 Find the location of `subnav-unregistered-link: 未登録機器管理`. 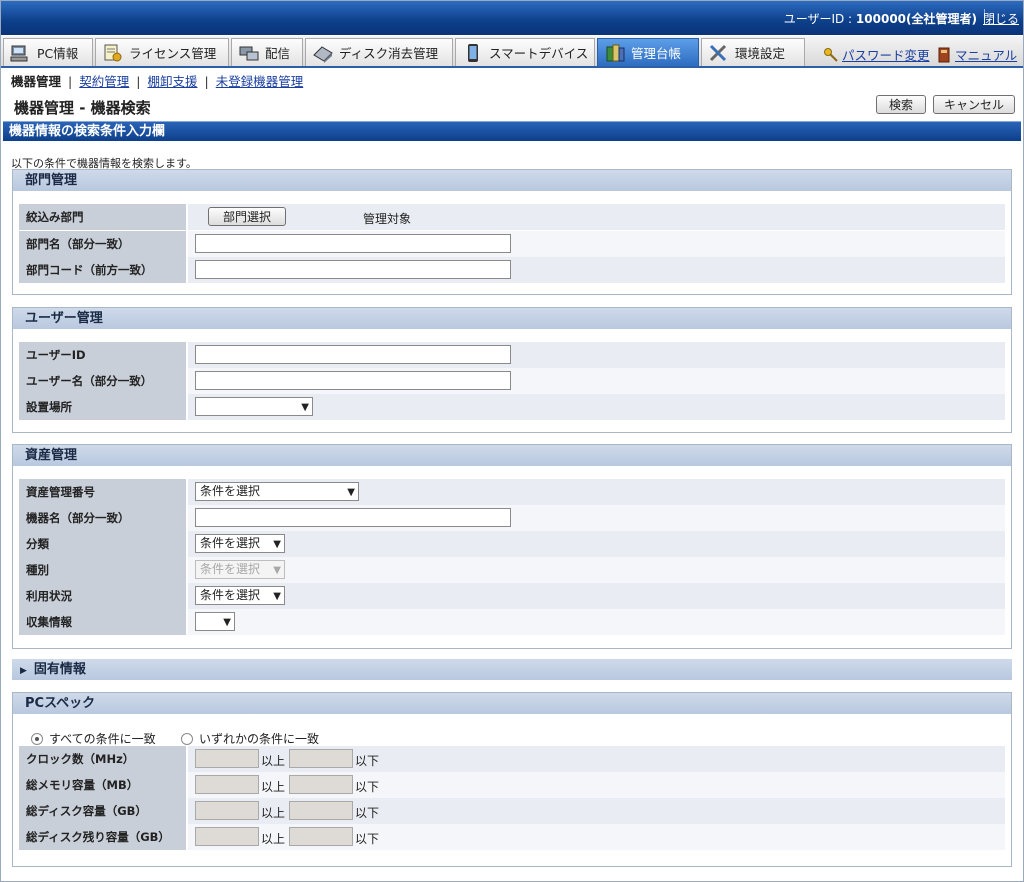

subnav-unregistered-link: 未登録機器管理 is located at coordinates (260, 81).